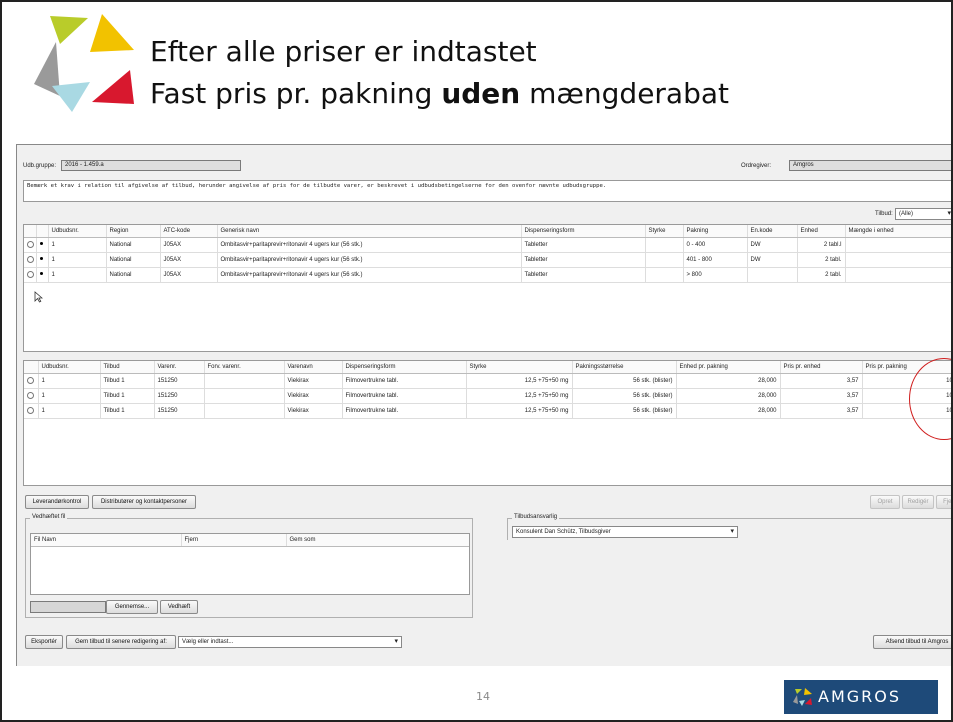  Describe the element at coordinates (481, 93) in the screenshot. I see `title-text-bold: uden` at that location.